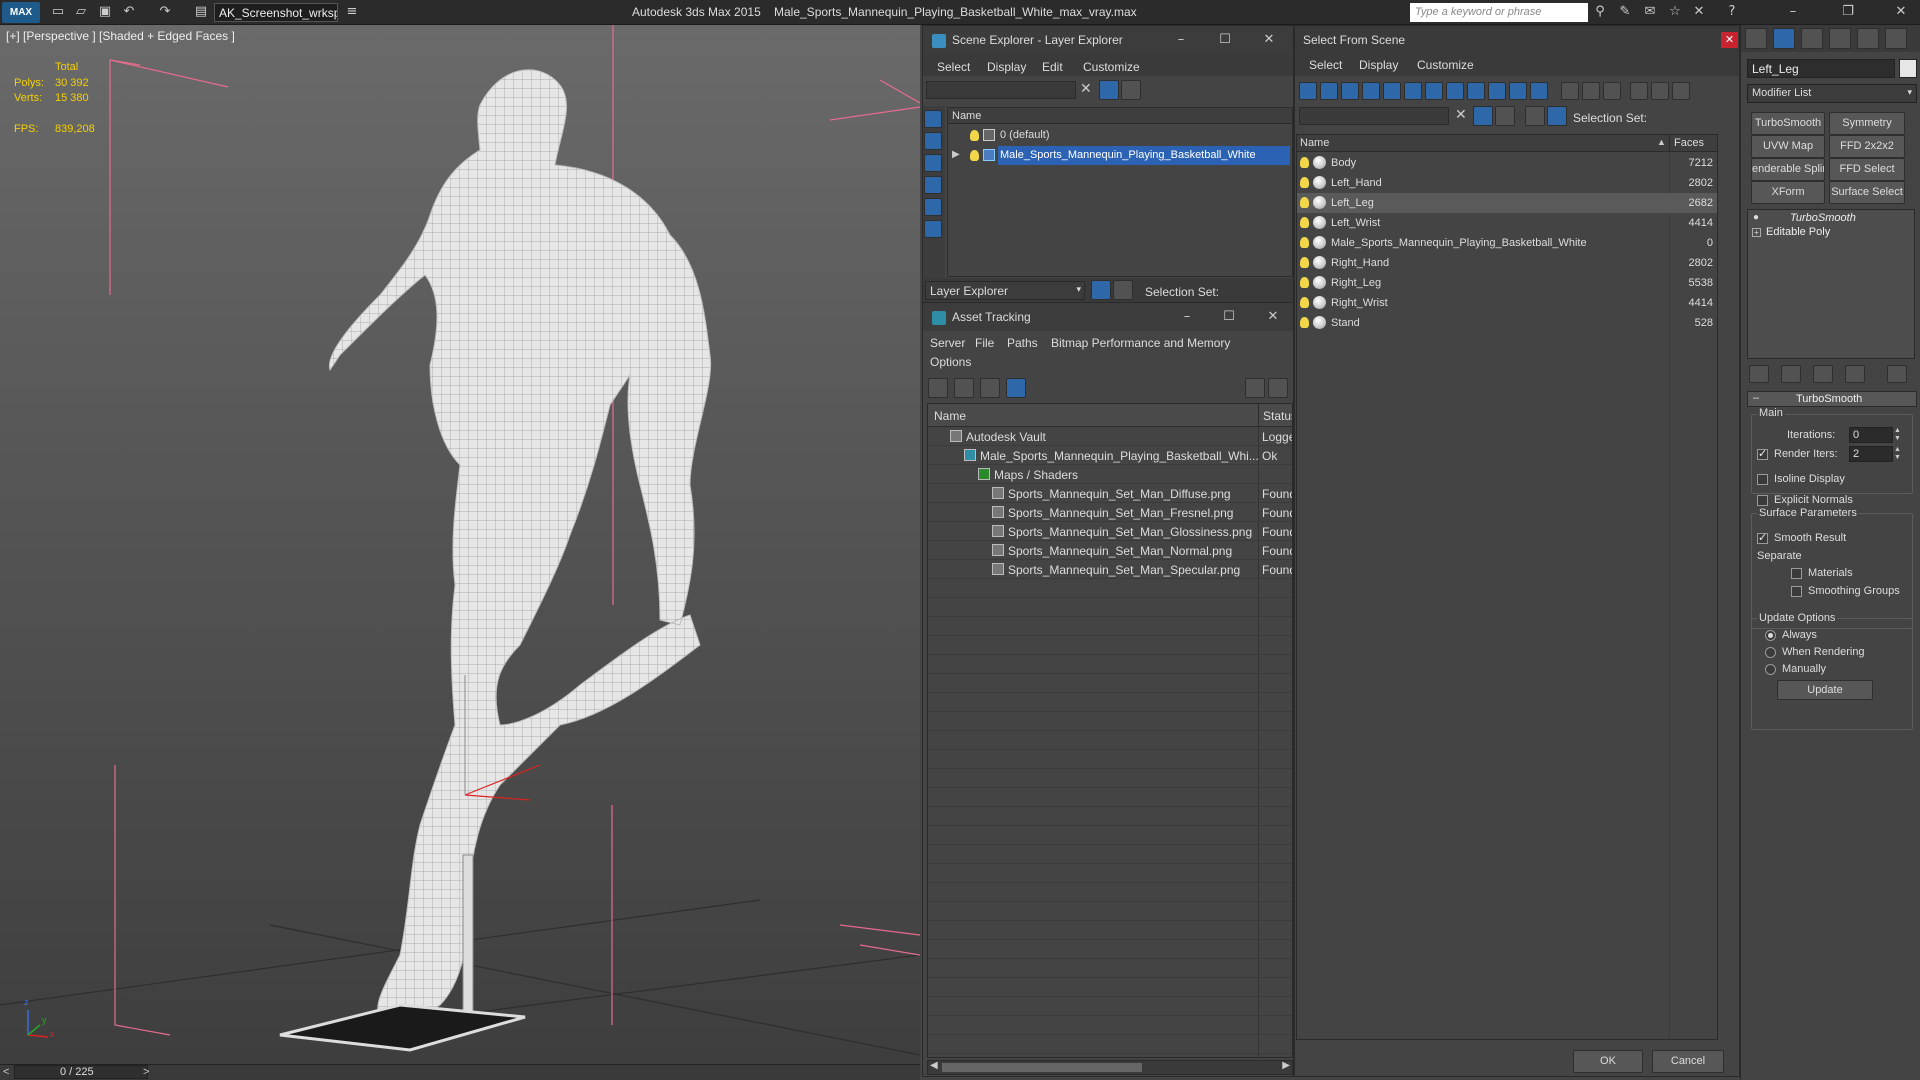 This screenshot has width=1920, height=1080. Describe the element at coordinates (6, 1072) in the screenshot. I see `prev-frame-button: <` at that location.